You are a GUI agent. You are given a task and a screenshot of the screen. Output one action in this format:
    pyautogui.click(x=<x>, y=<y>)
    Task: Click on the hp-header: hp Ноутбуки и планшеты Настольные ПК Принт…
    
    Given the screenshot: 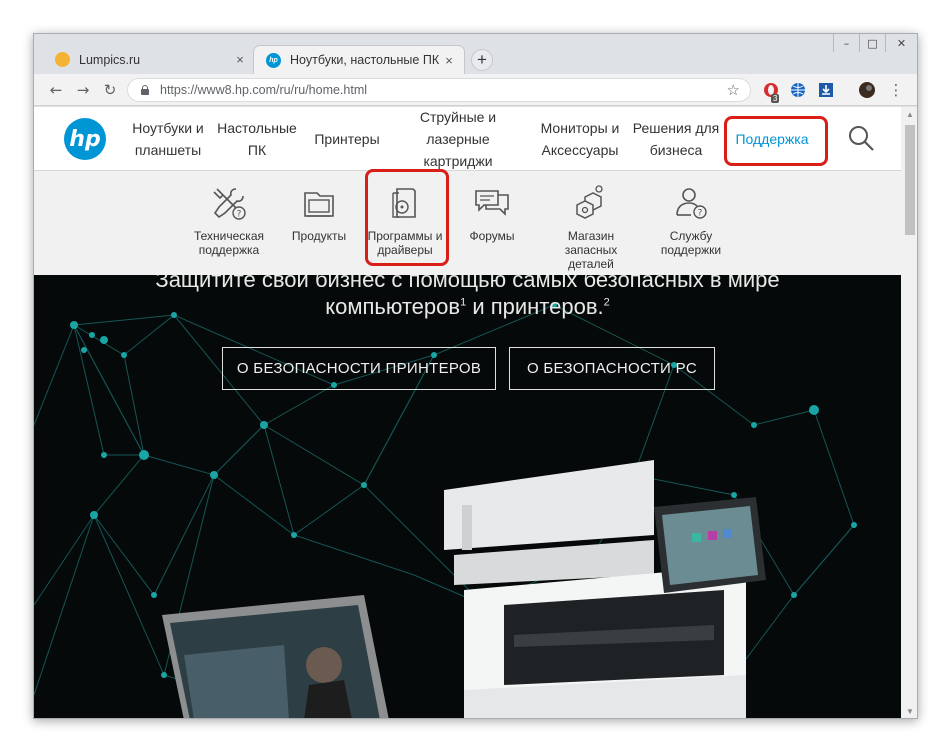 What is the action you would take?
    pyautogui.click(x=467, y=139)
    